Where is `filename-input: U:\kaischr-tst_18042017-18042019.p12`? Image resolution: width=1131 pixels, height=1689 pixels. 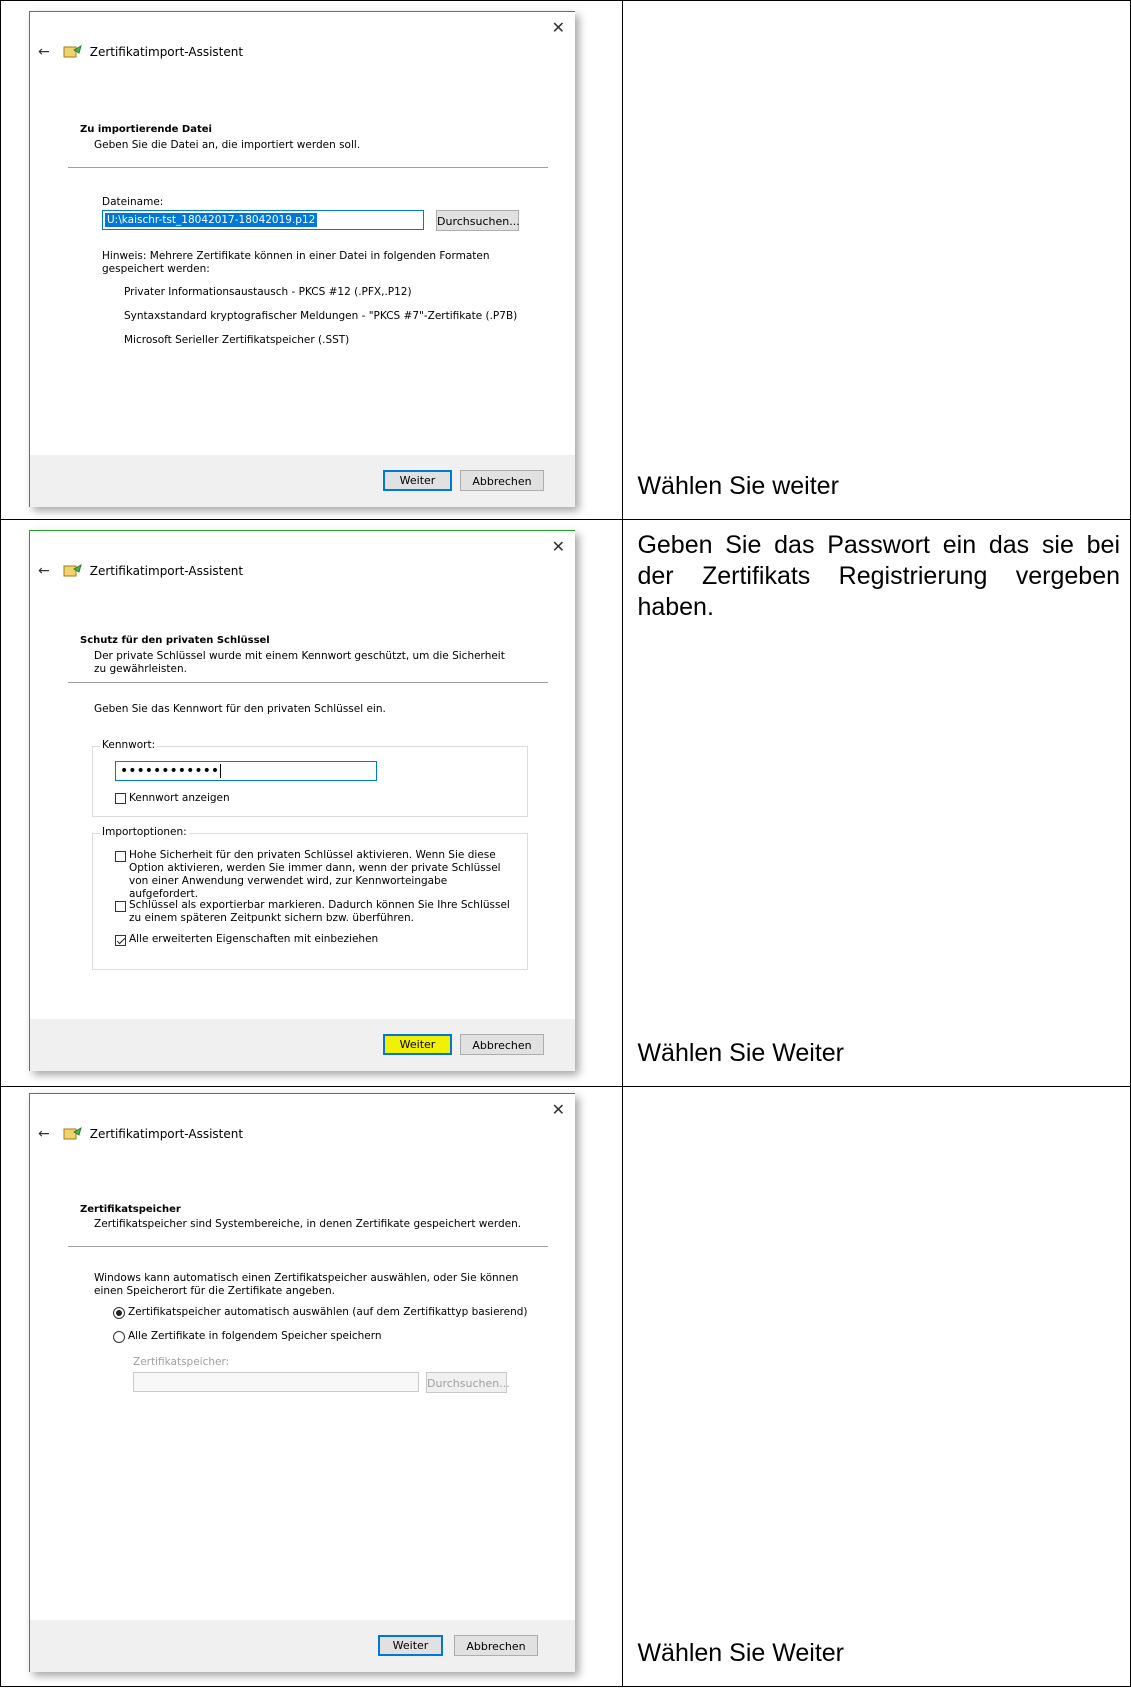
filename-input: U:\kaischr-tst_18042017-18042019.p12 is located at coordinates (263, 220).